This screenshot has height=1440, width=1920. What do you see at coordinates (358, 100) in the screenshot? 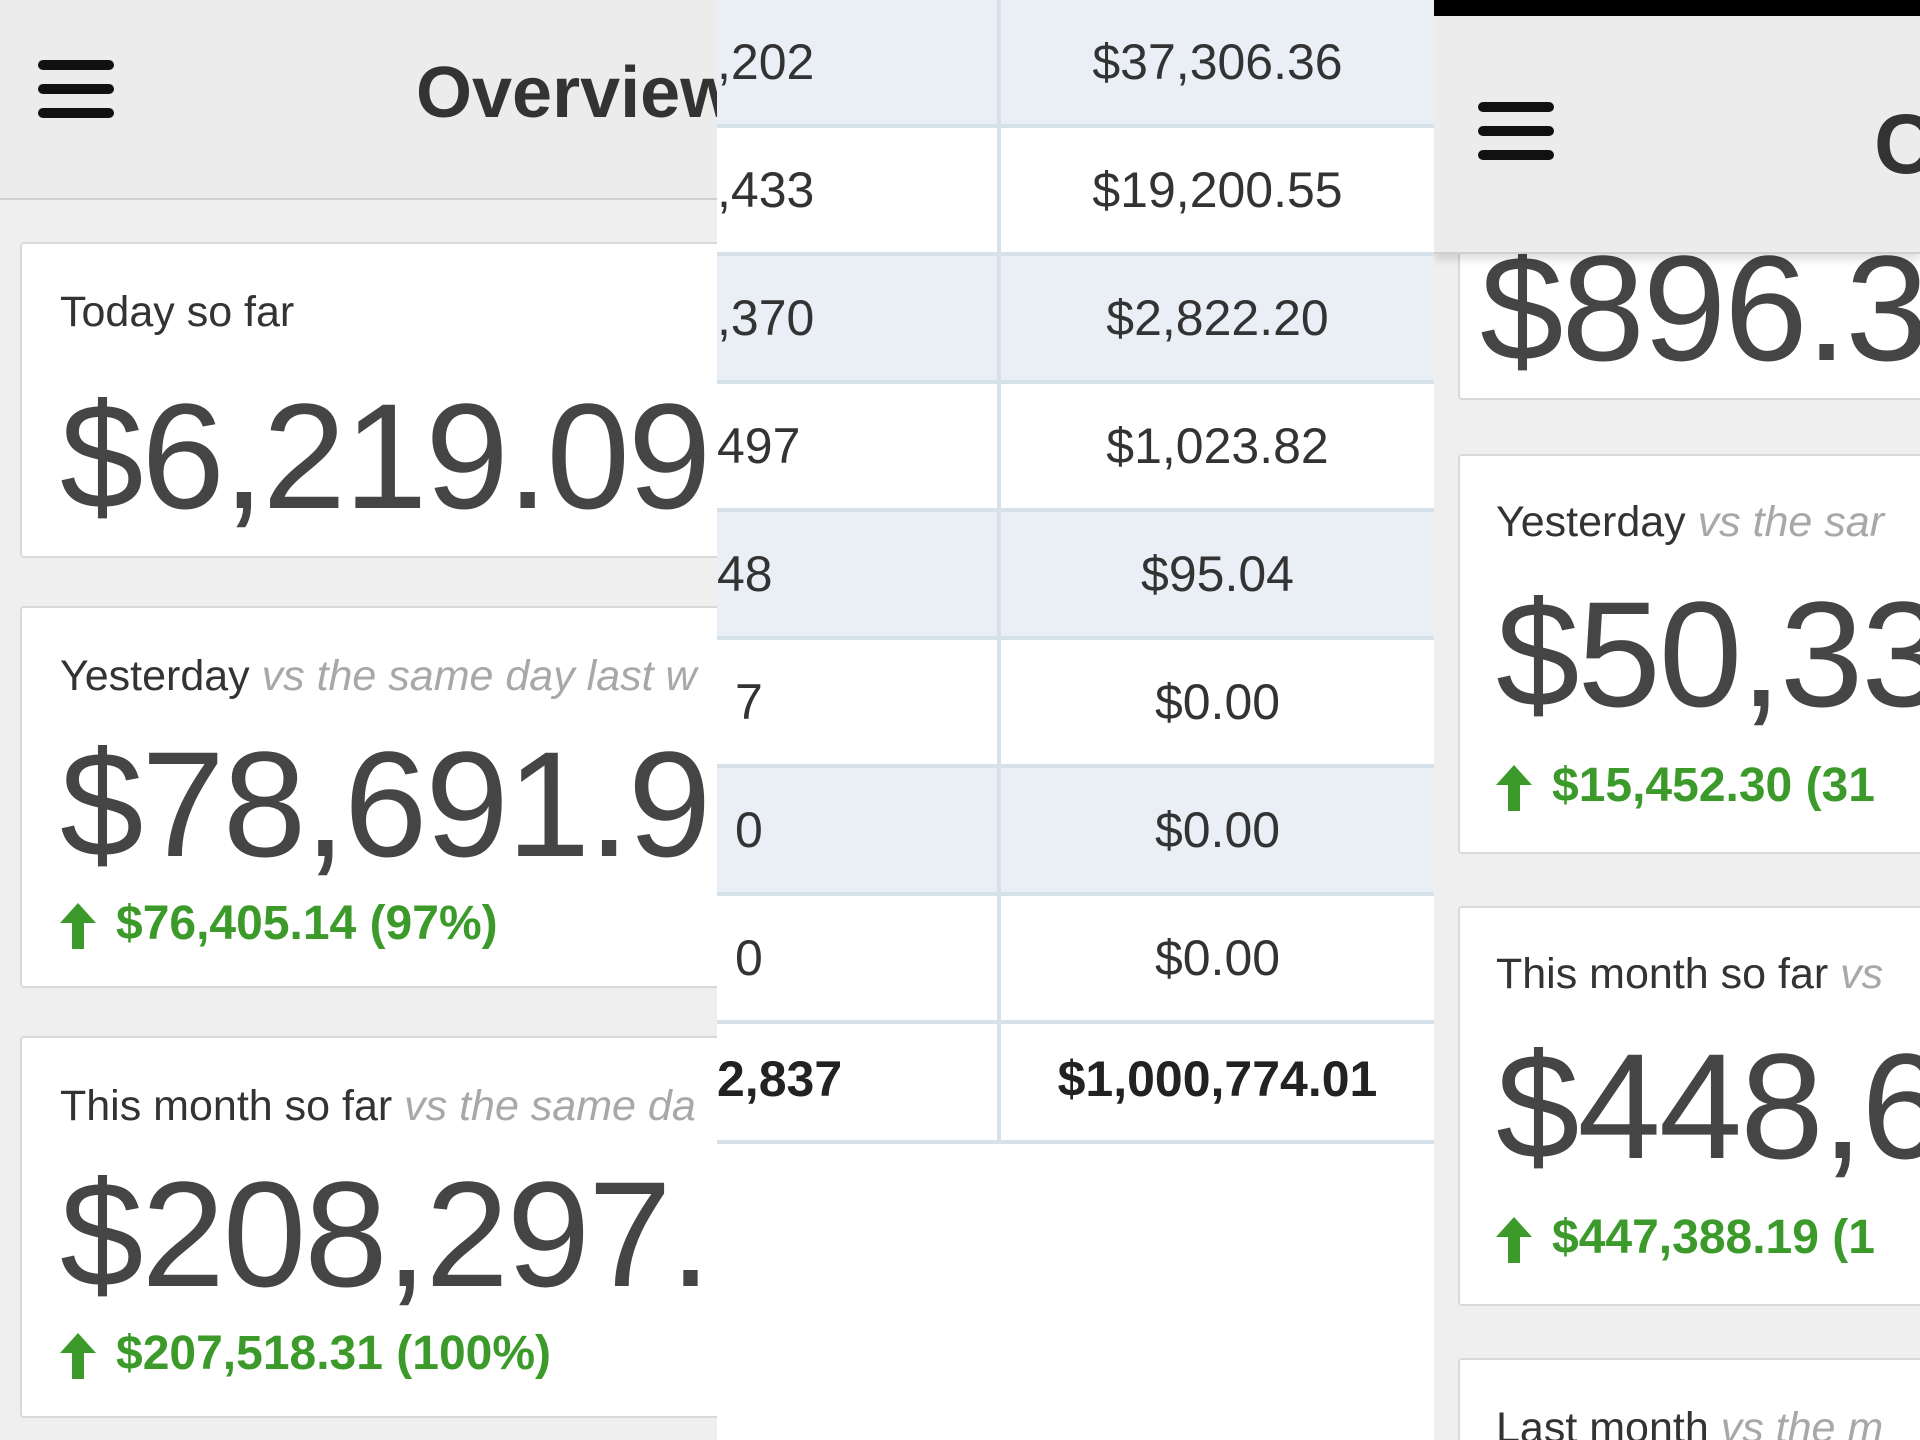
I see `nav-bar: Overview` at bounding box center [358, 100].